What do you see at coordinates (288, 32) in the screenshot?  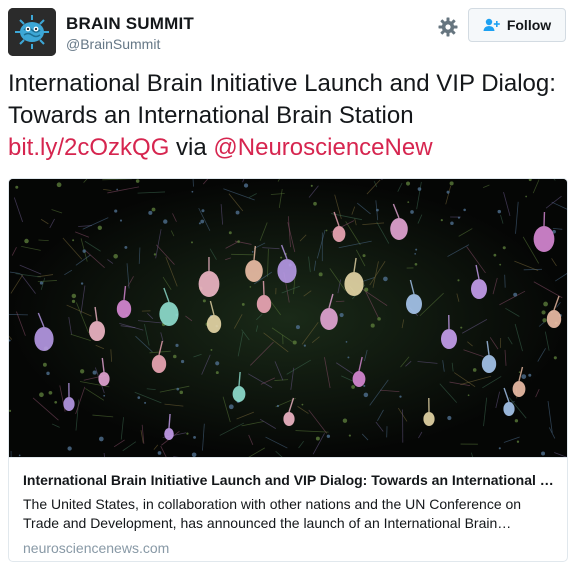 I see `tweet-header: BRAIN SUMMIT @BrainSummit Follow` at bounding box center [288, 32].